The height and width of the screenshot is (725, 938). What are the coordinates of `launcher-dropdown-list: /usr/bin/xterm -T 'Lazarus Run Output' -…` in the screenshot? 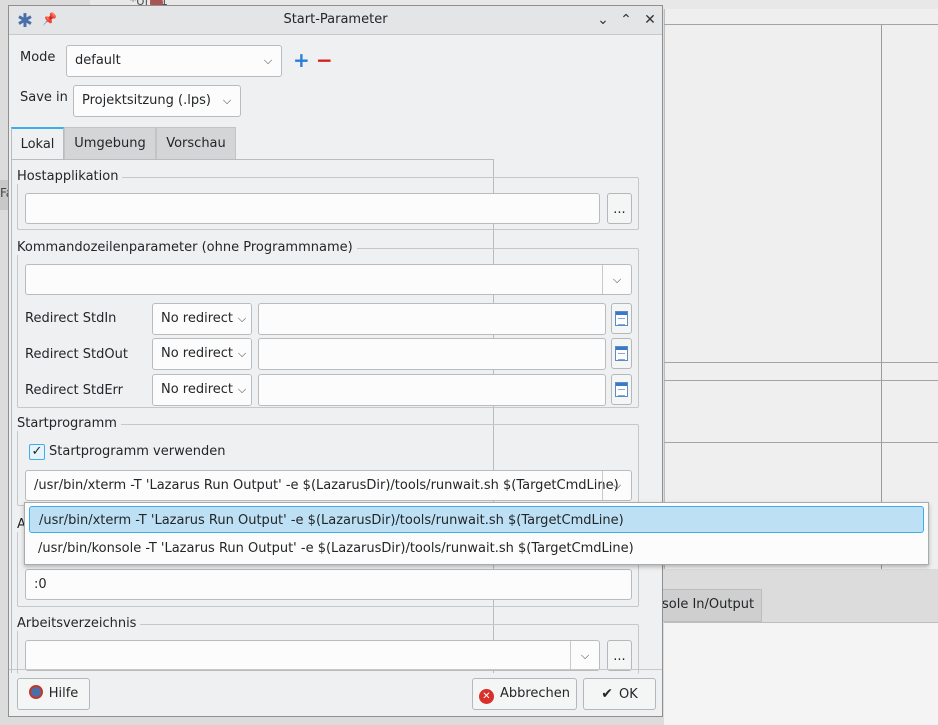 It's located at (476, 533).